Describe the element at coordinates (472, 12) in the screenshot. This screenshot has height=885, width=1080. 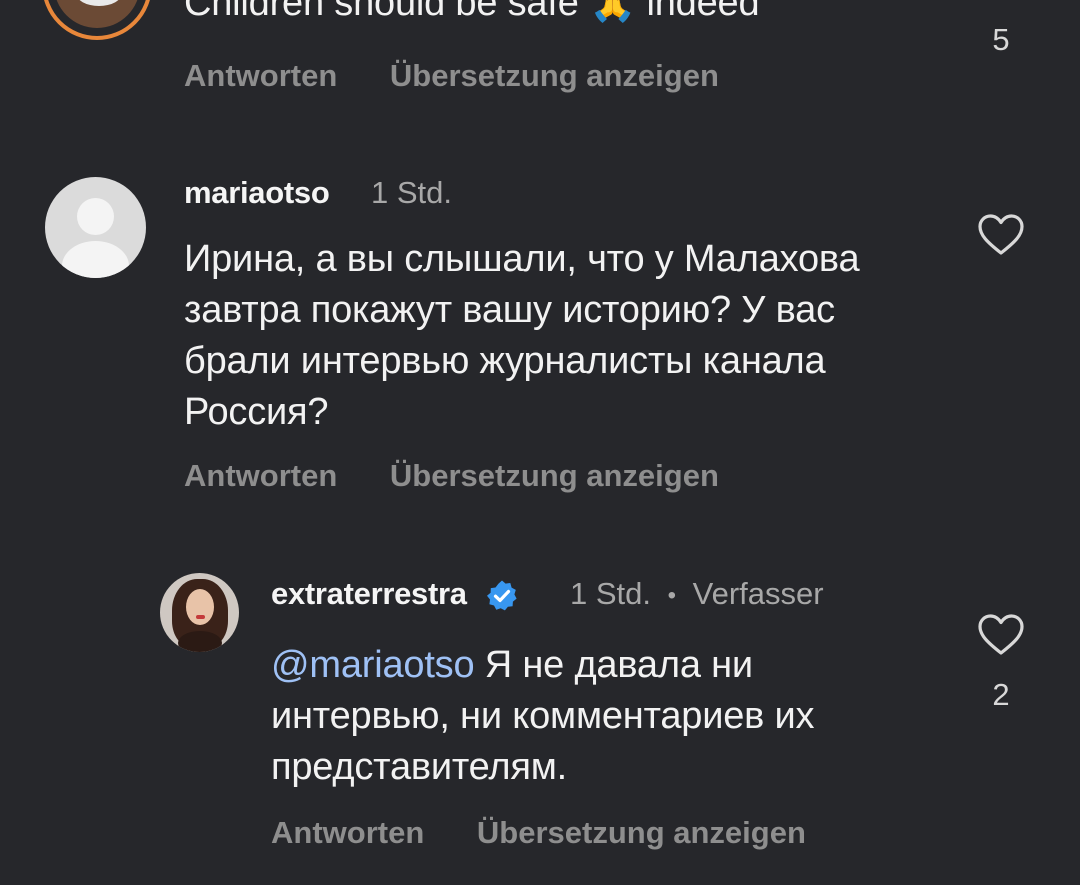
I see `comment-text: Children should be safe 🙏 indeed` at that location.